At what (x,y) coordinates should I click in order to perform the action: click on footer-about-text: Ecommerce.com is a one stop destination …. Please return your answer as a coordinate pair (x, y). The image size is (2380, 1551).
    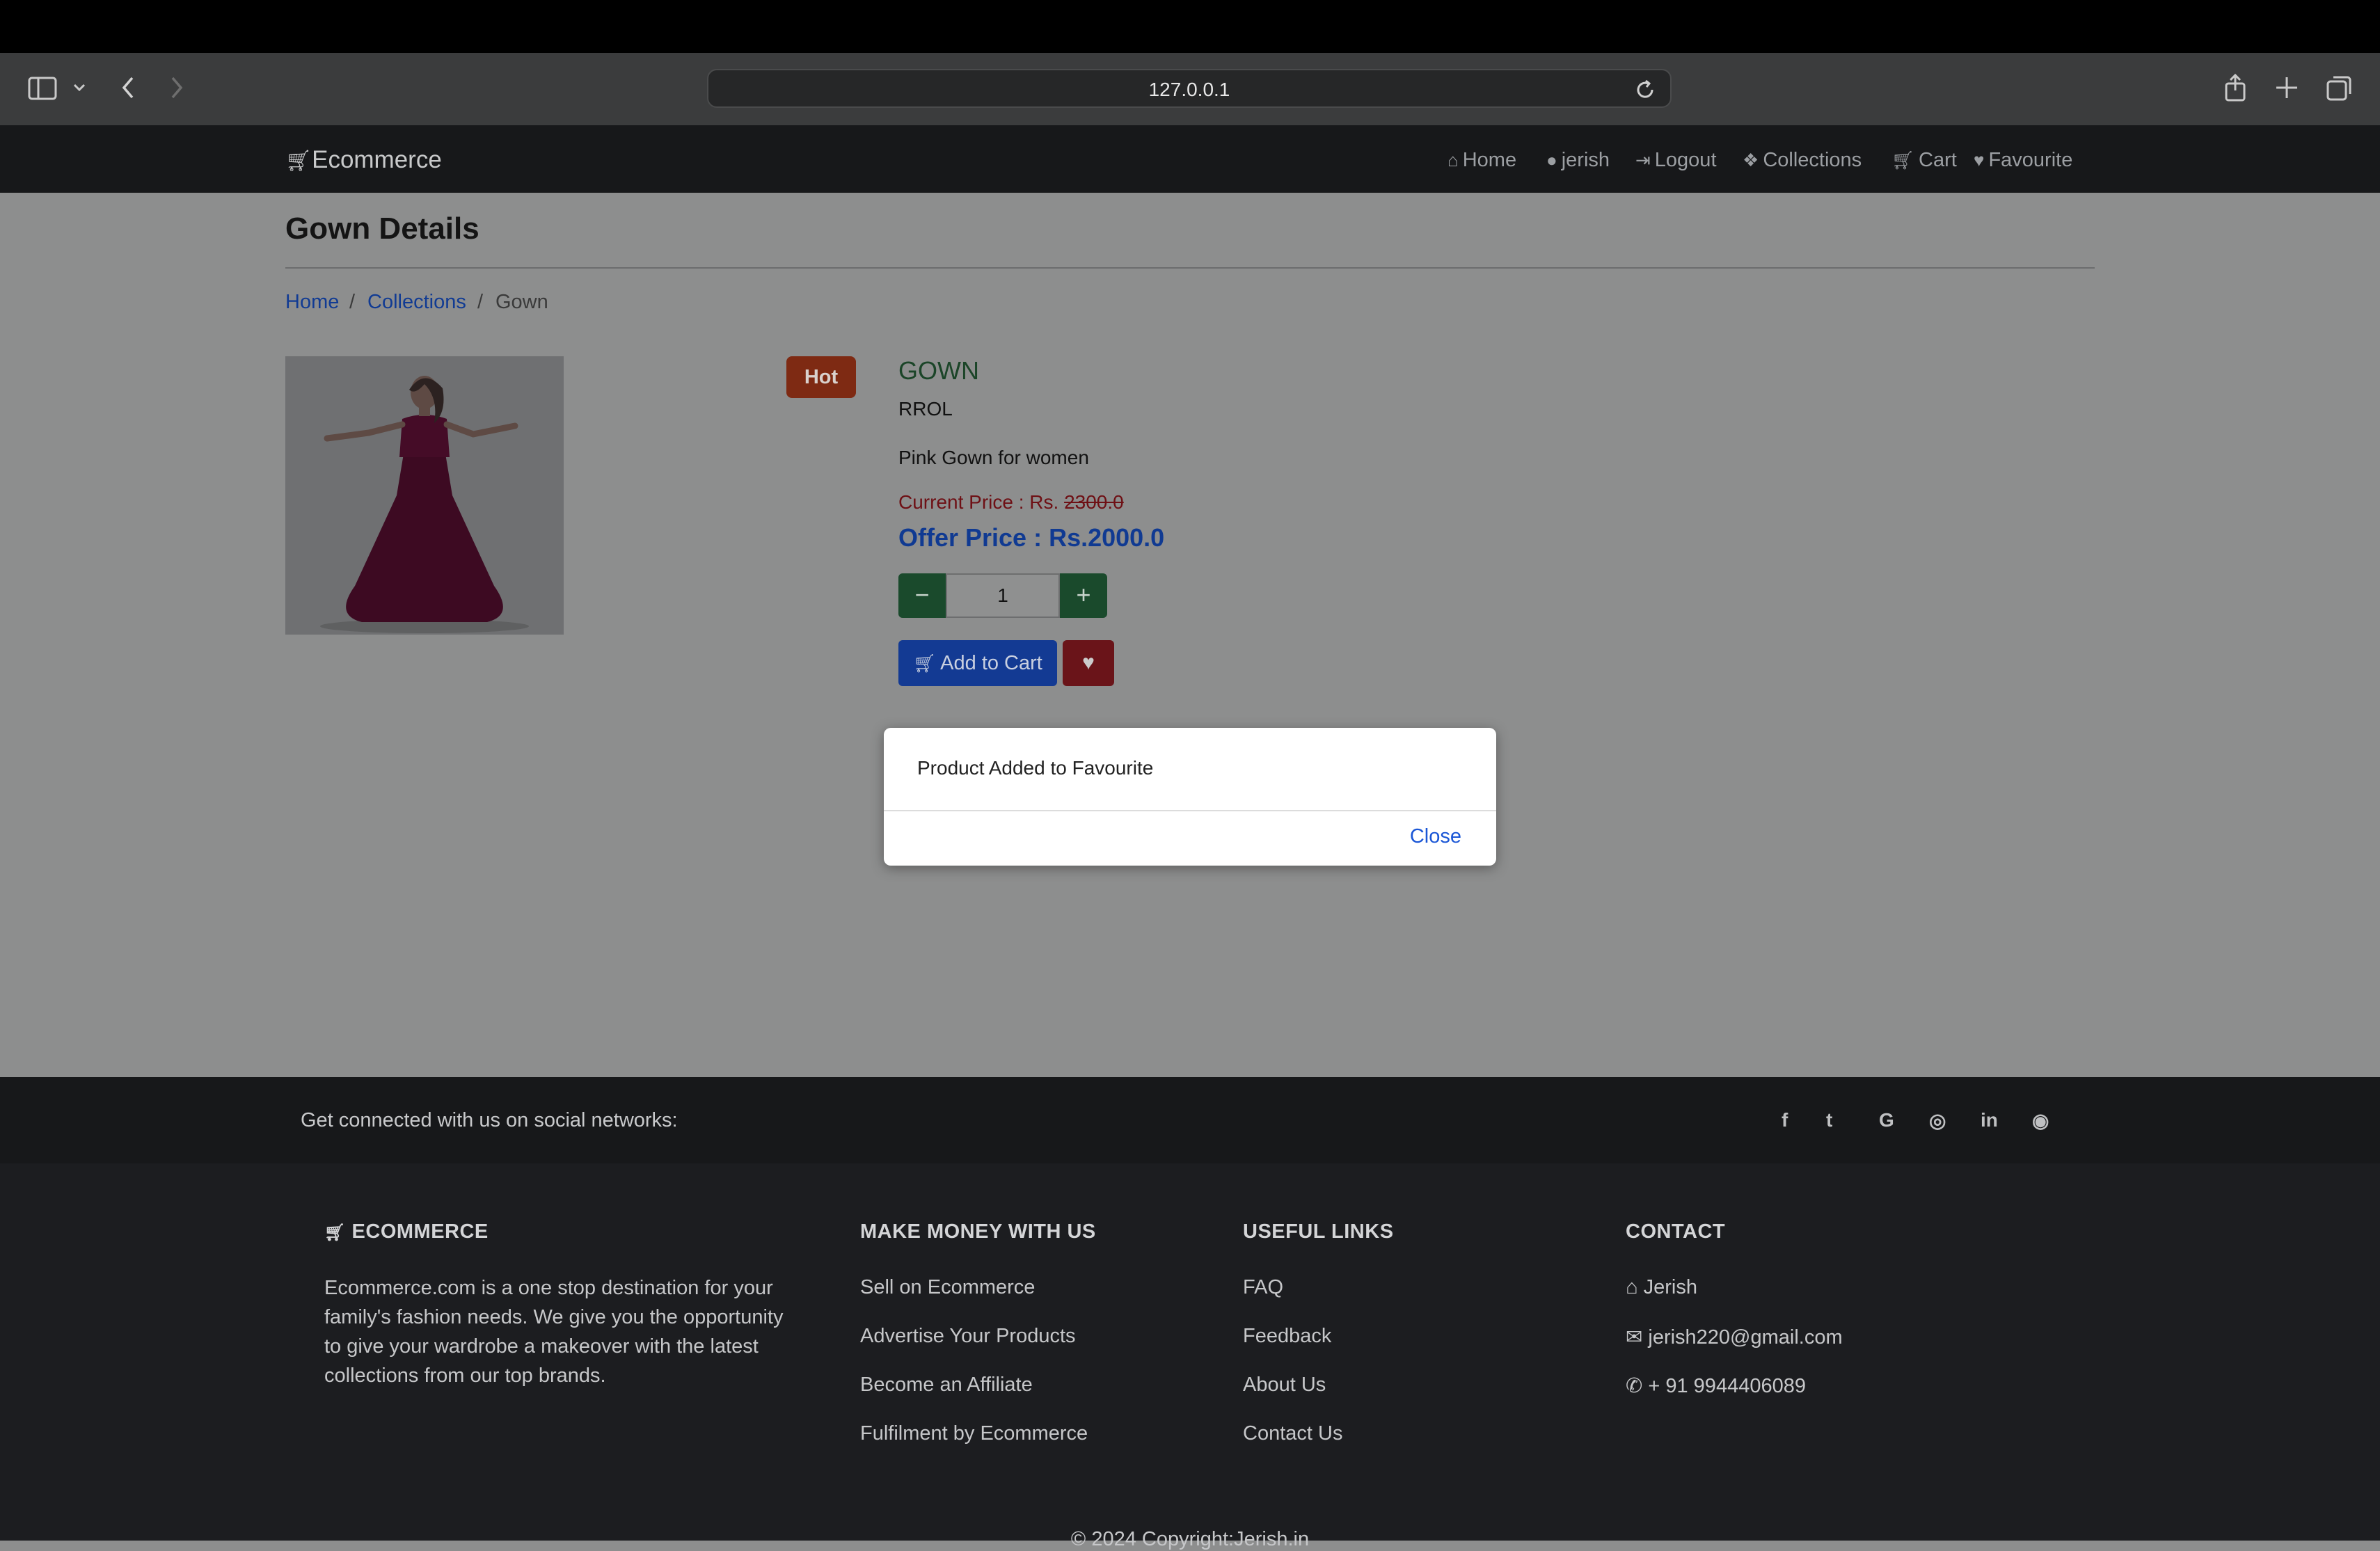
    Looking at the image, I should click on (554, 1332).